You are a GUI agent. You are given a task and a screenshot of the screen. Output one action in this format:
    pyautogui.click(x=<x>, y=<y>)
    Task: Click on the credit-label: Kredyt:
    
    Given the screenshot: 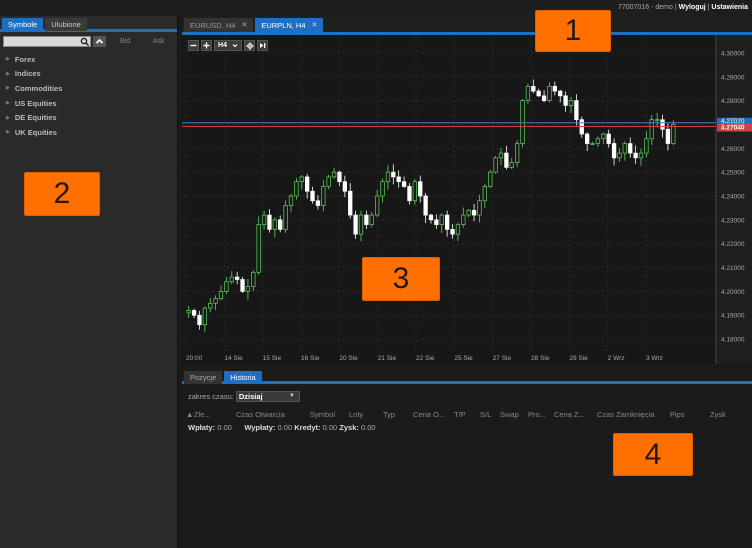 What is the action you would take?
    pyautogui.click(x=307, y=427)
    